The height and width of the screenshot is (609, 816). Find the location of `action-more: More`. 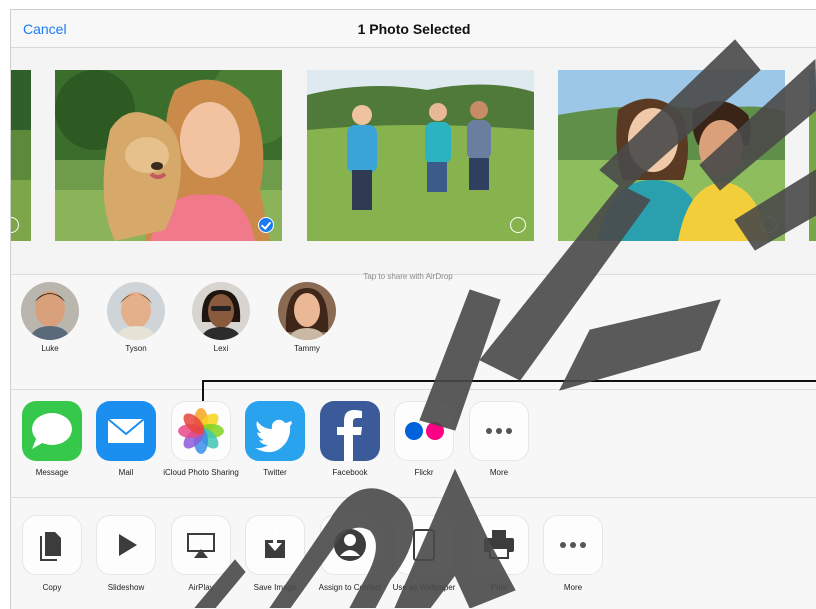

action-more: More is located at coordinates (573, 554).